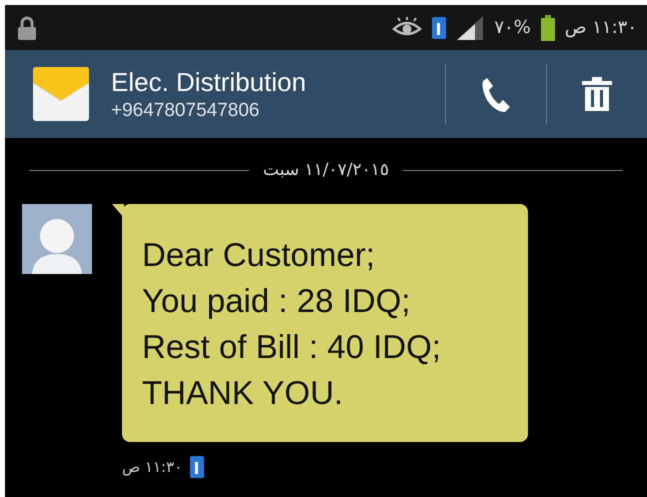  What do you see at coordinates (600, 27) in the screenshot?
I see `status-time: ١١:٣٠ ص` at bounding box center [600, 27].